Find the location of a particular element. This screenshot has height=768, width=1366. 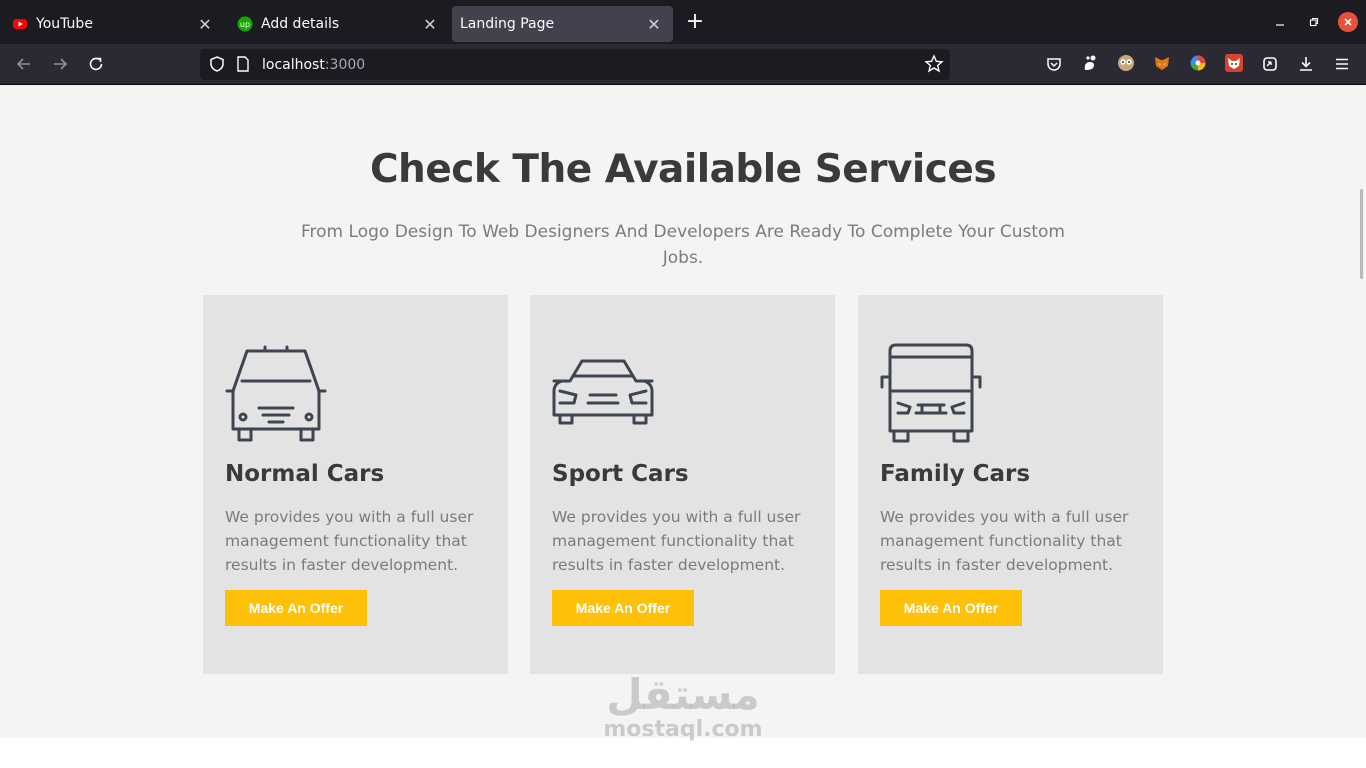

forward-button is located at coordinates (60, 64).